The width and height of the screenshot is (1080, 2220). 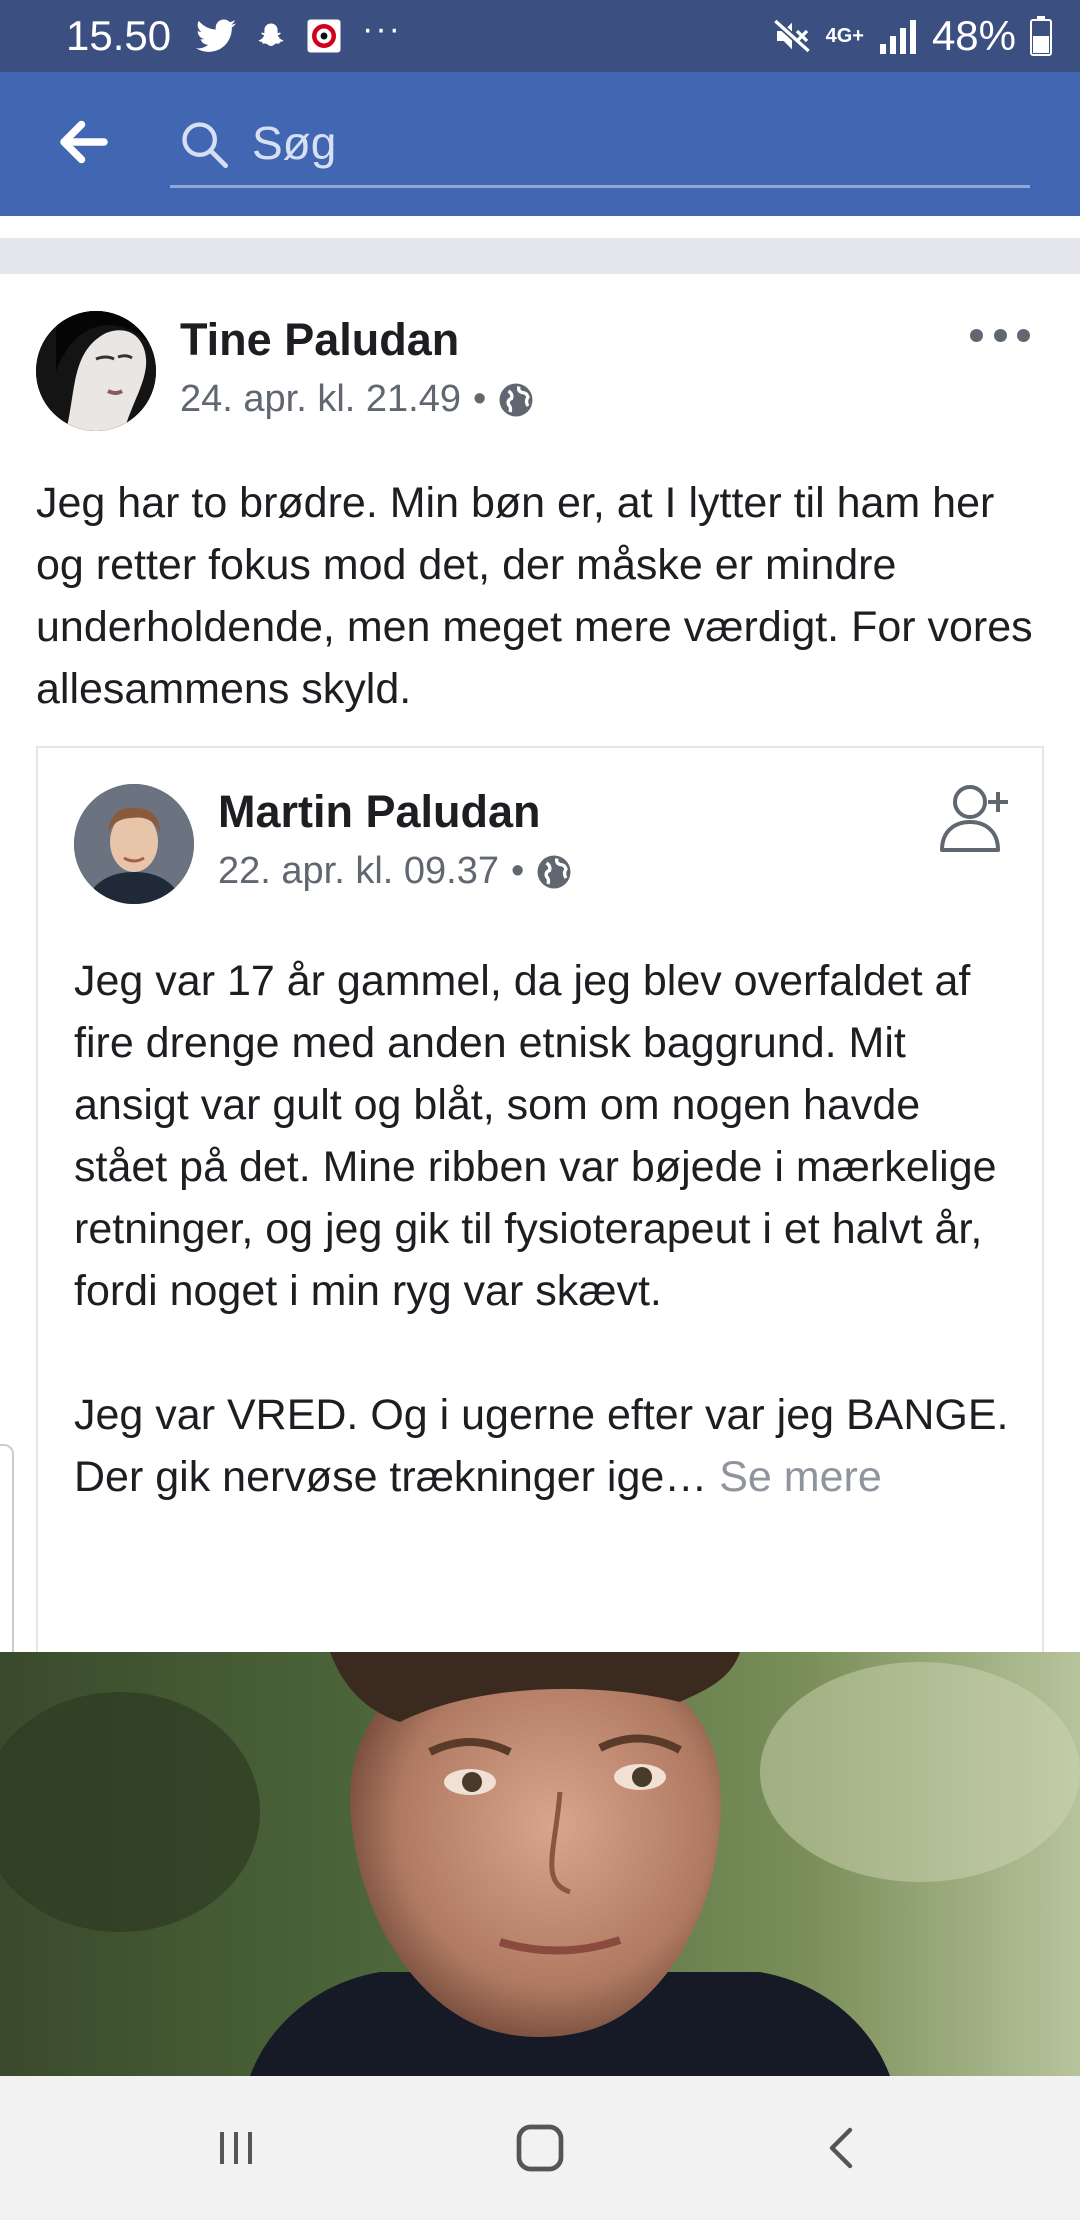 I want to click on search-header, so click(x=540, y=144).